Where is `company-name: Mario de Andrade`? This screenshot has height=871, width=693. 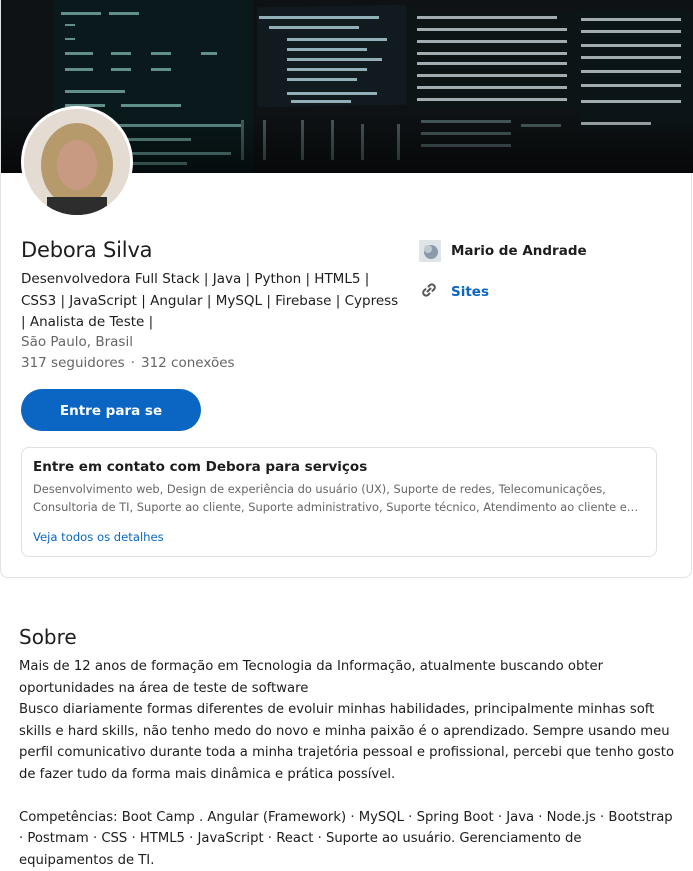
company-name: Mario de Andrade is located at coordinates (519, 251).